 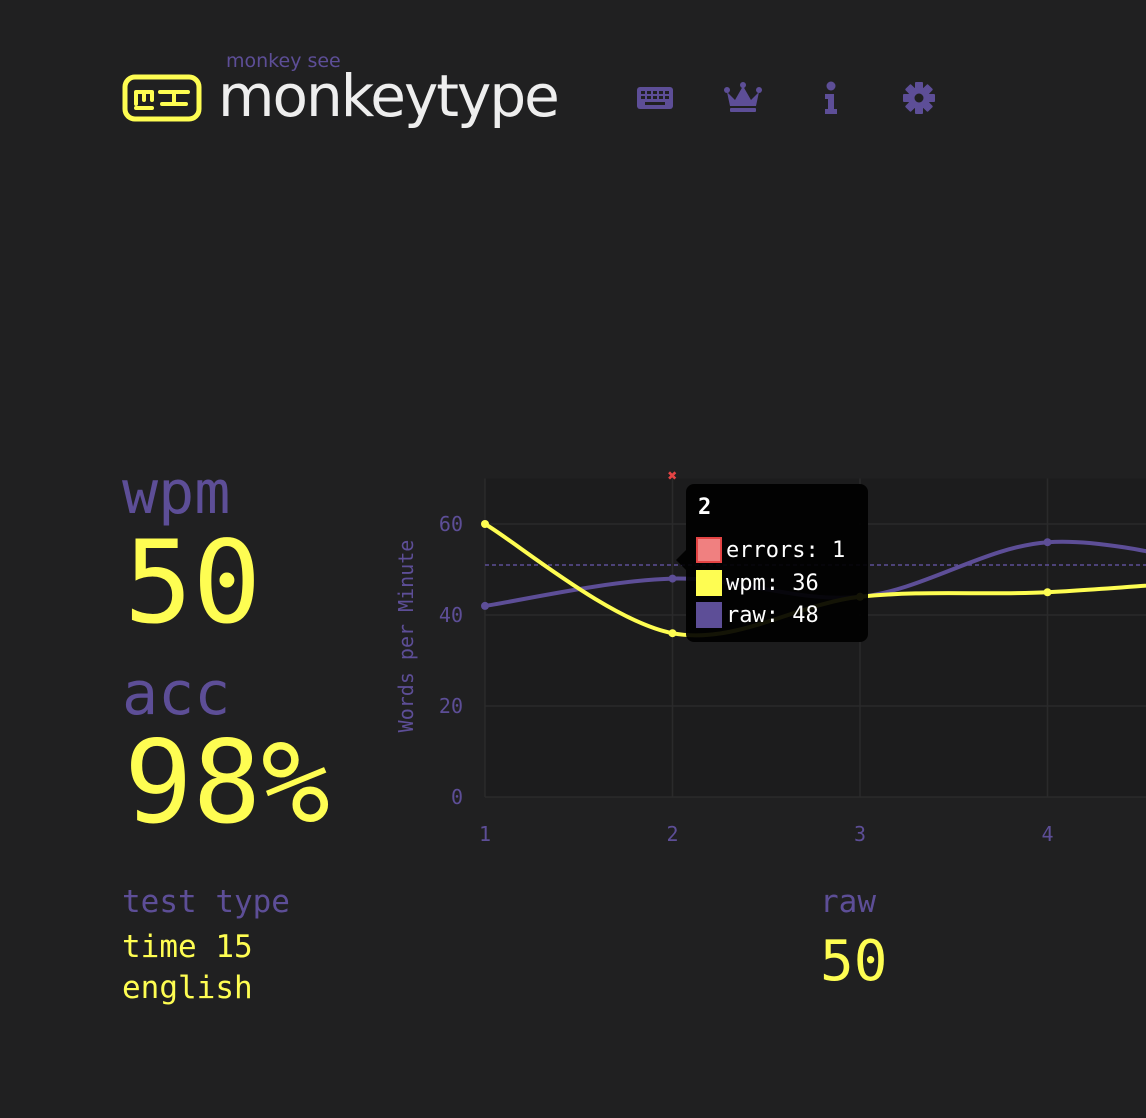 I want to click on x-tick-label: 4, so click(x=1047, y=834).